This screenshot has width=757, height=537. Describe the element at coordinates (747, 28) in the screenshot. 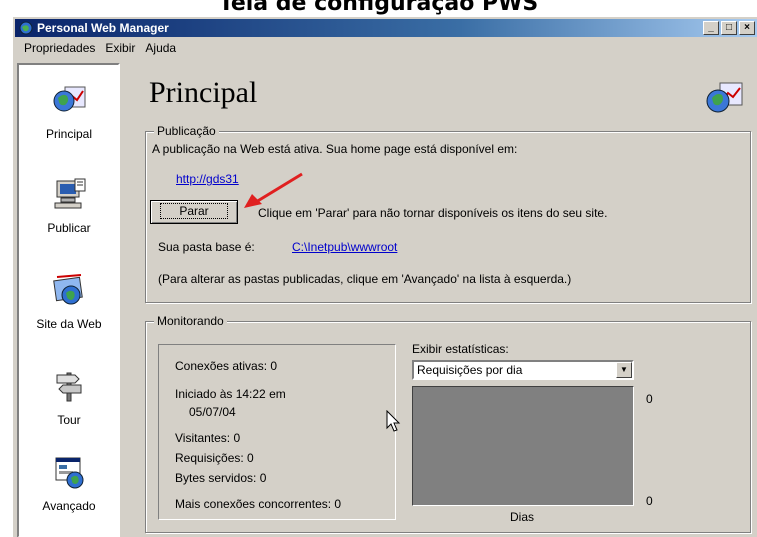

I see `close-button: ×` at that location.